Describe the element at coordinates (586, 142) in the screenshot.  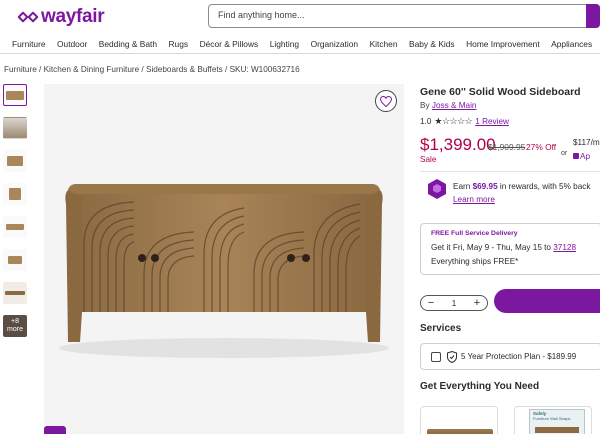
I see `monthly-price: $117/mo` at that location.